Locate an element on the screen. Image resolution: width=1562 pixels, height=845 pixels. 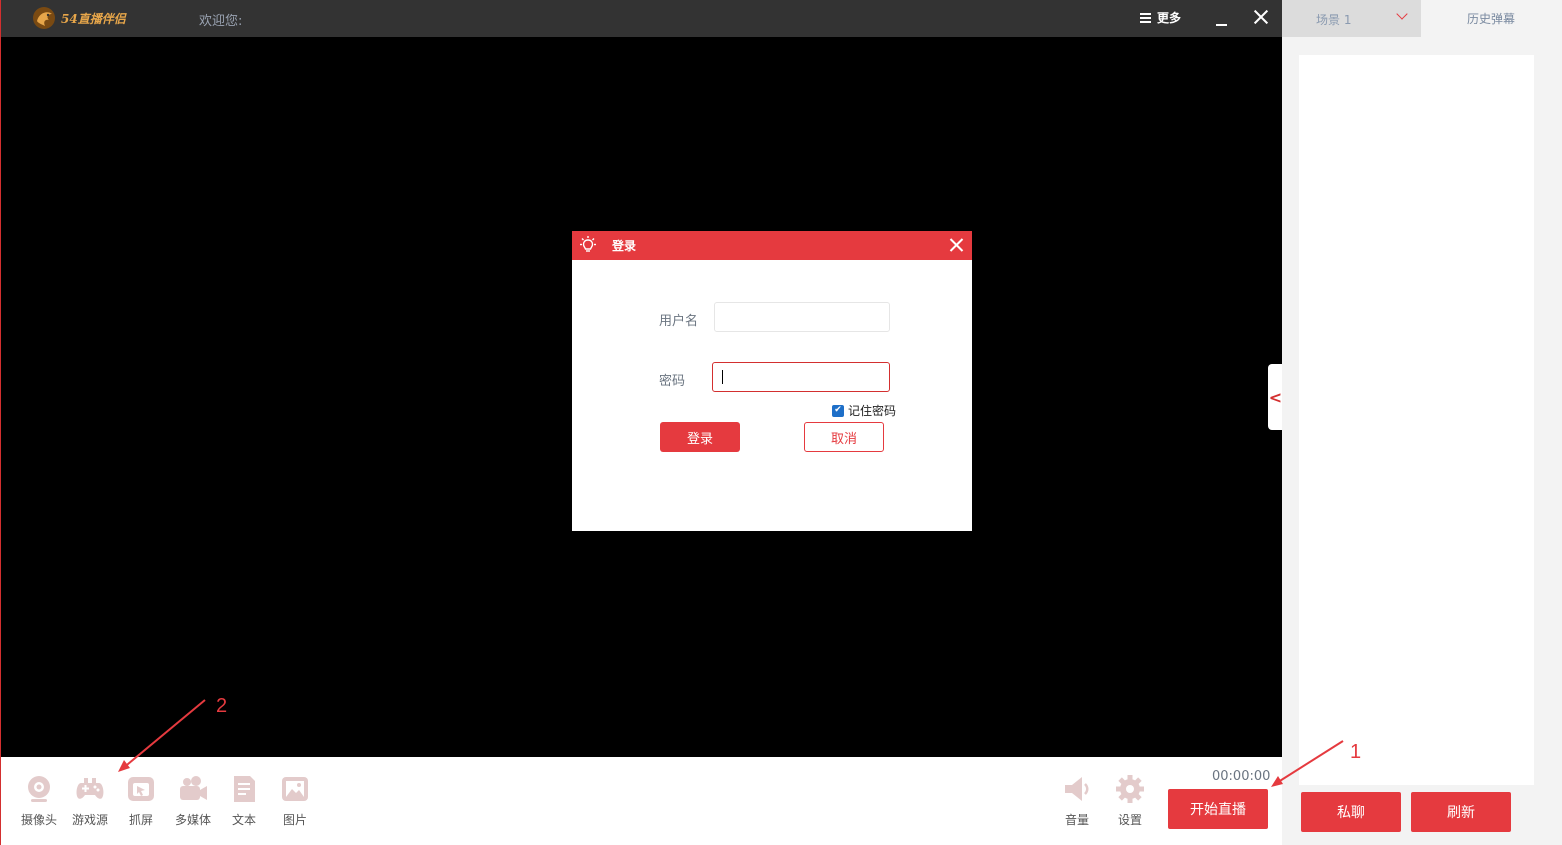
start-live-button: 开始直播 is located at coordinates (1218, 809).